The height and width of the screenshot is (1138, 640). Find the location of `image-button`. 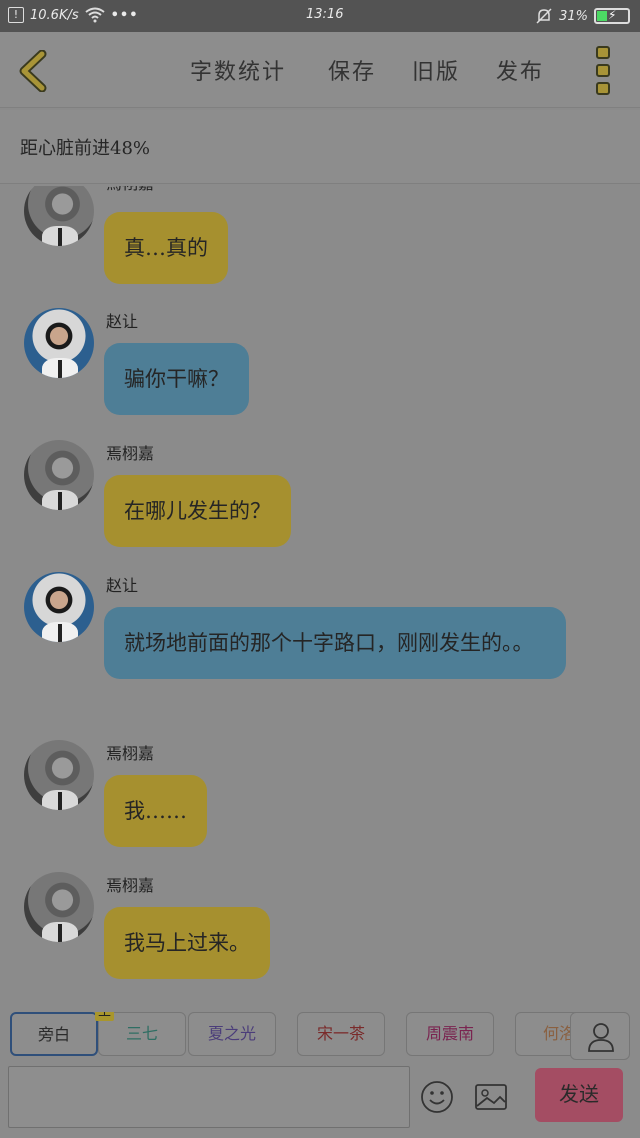

image-button is located at coordinates (491, 1097).